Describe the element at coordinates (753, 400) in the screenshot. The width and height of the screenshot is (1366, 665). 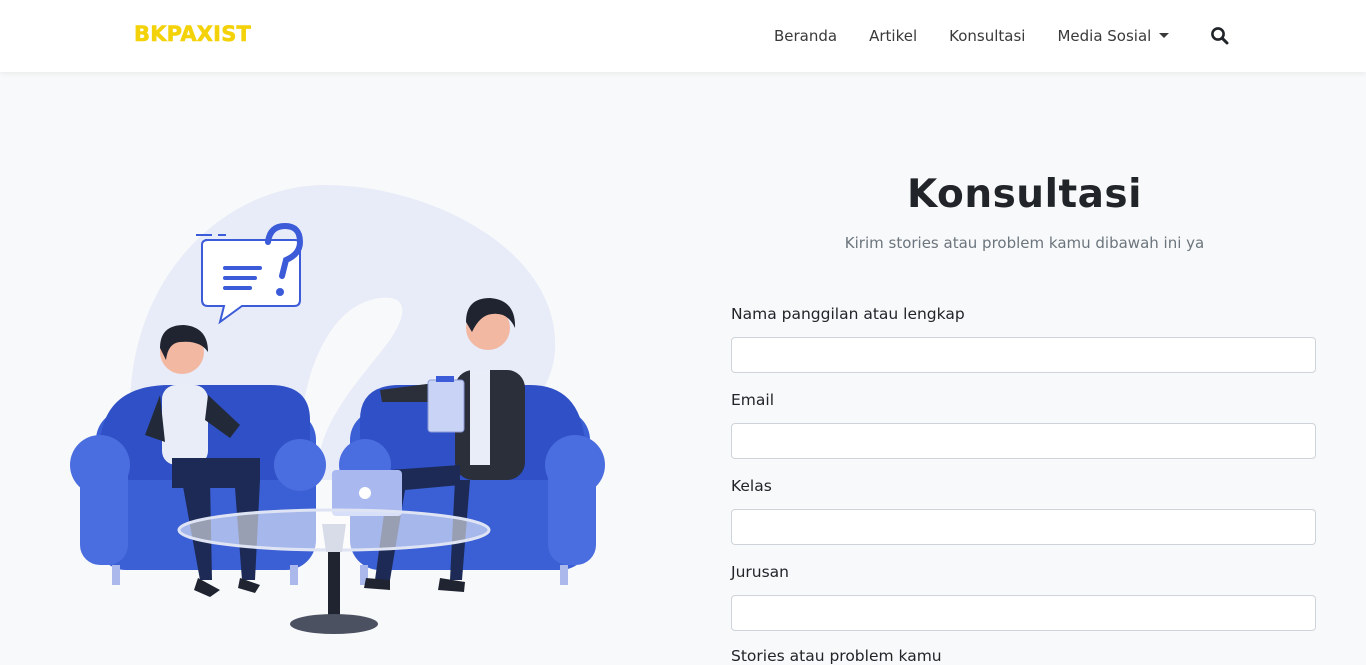
I see `email-label: Email` at that location.